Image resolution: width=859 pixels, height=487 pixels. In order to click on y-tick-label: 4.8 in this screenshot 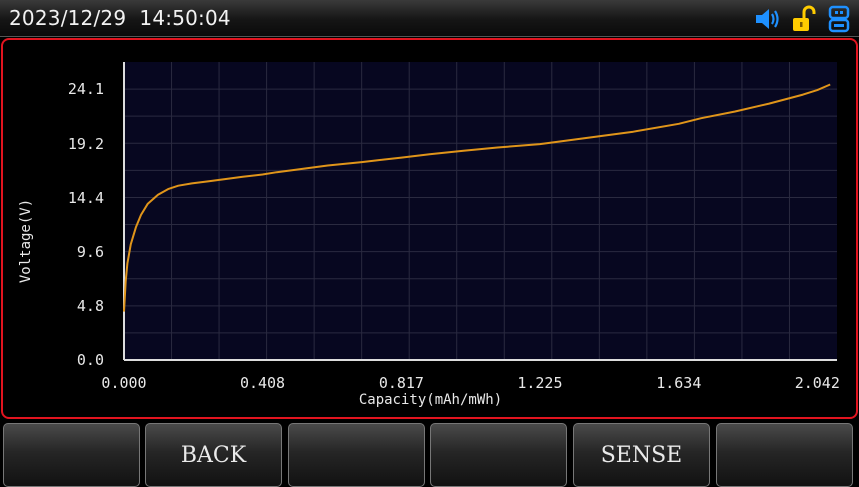, I will do `click(90, 306)`.